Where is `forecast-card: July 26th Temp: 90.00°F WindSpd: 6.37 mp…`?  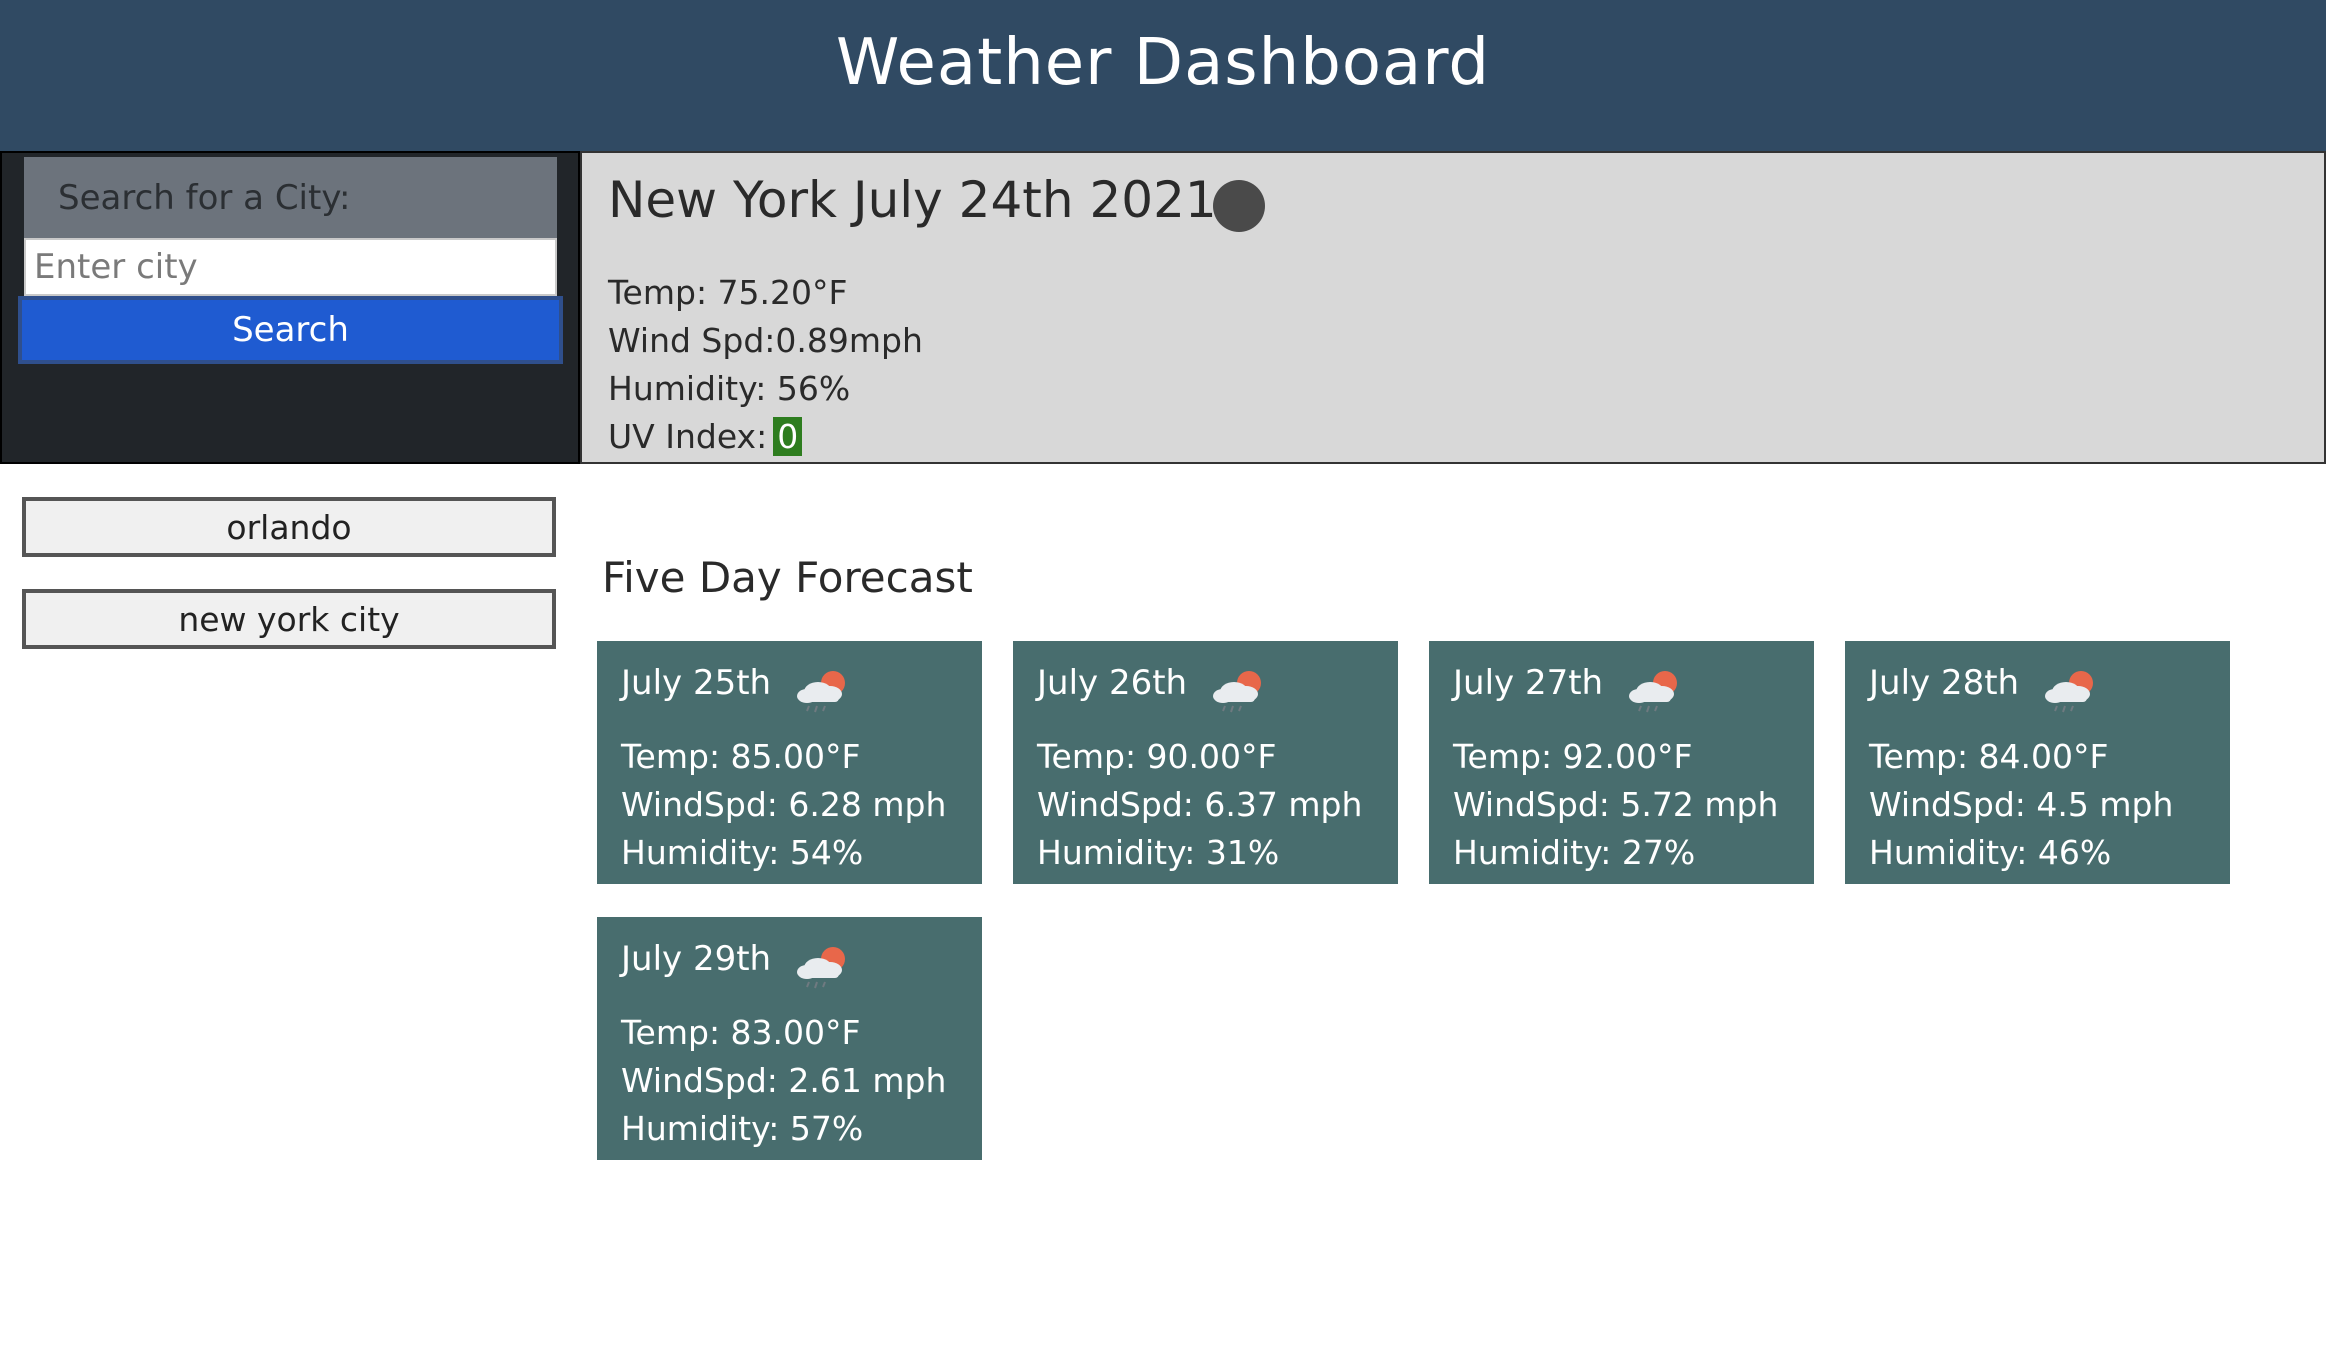 forecast-card: July 26th Temp: 90.00°F WindSpd: 6.37 mp… is located at coordinates (1205, 762).